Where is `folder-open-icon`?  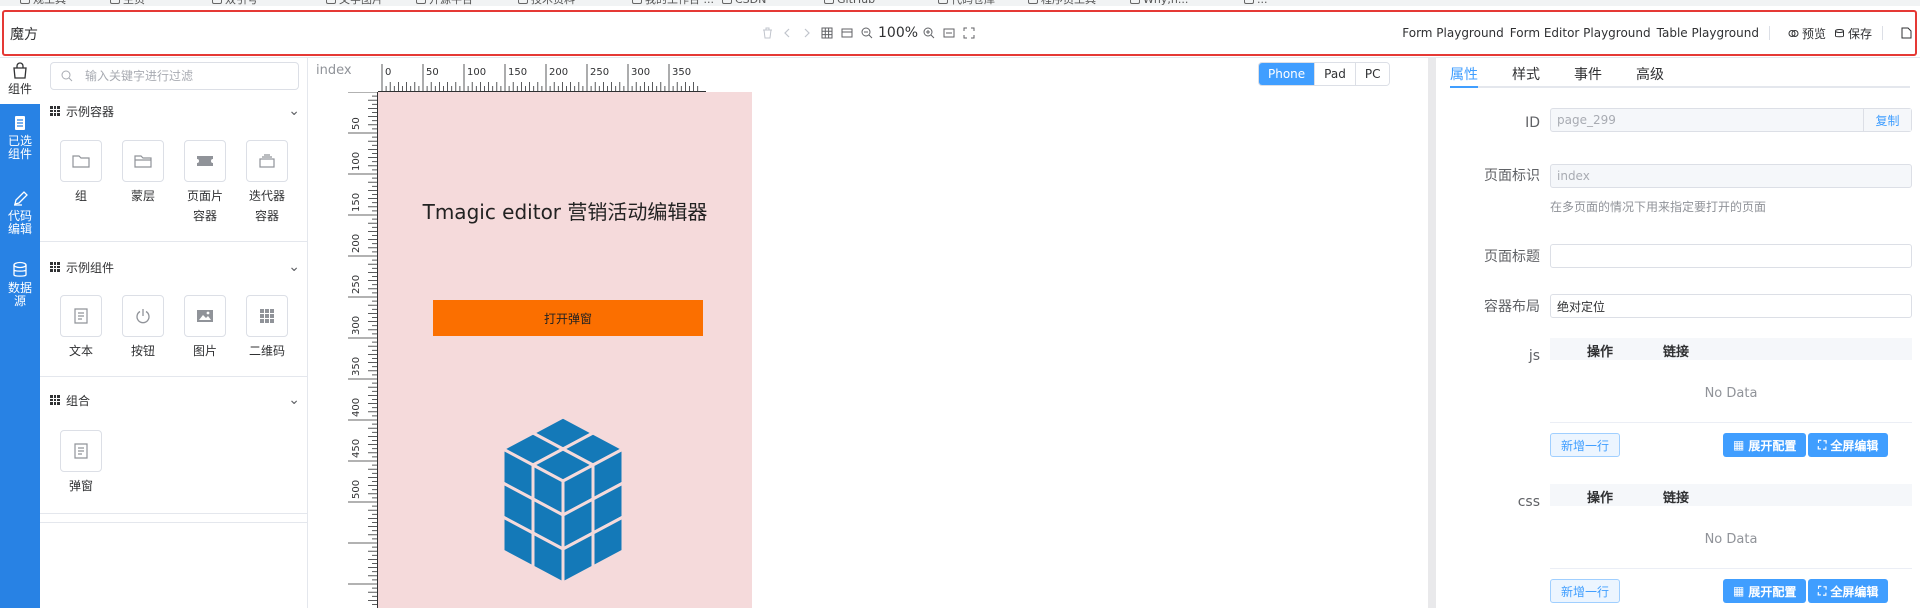 folder-open-icon is located at coordinates (143, 161).